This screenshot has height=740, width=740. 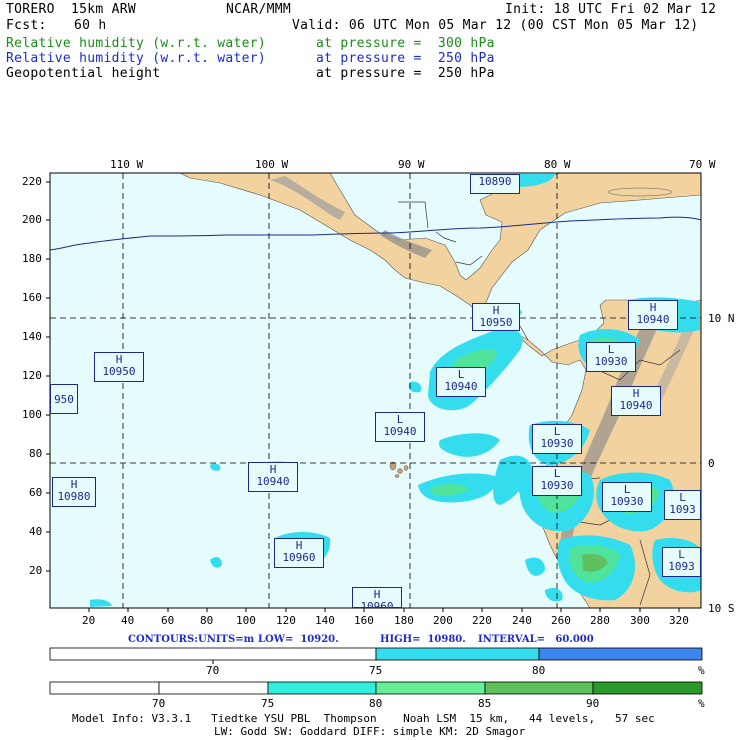 I want to click on x-tick-label: 200, so click(x=443, y=620).